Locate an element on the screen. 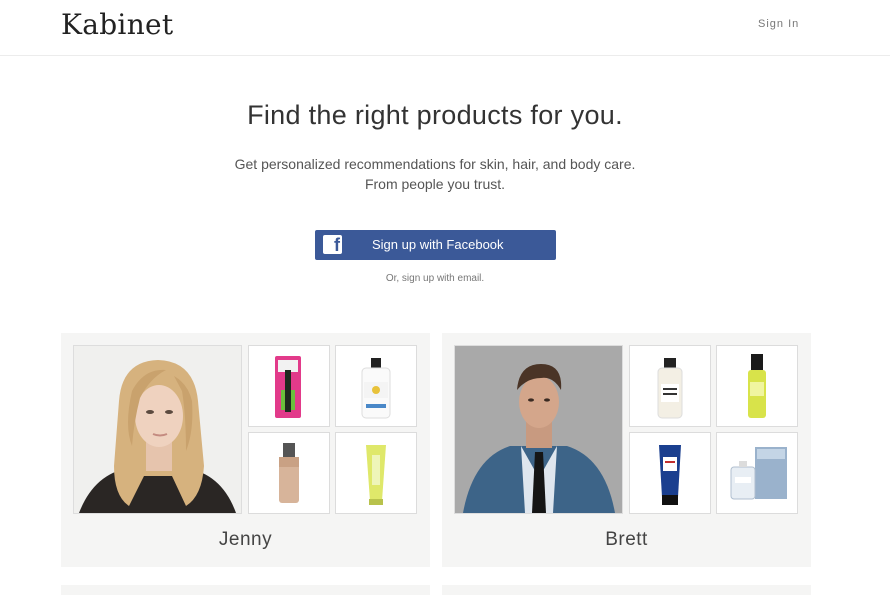 The height and width of the screenshot is (595, 890). profile-card-next-right is located at coordinates (626, 590).